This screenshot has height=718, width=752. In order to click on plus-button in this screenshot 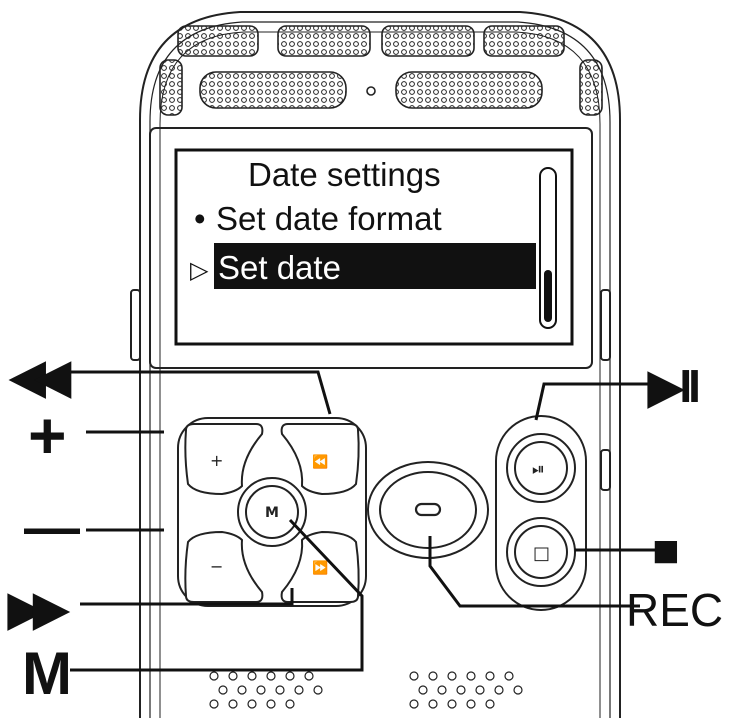, I will do `click(224, 459)`.